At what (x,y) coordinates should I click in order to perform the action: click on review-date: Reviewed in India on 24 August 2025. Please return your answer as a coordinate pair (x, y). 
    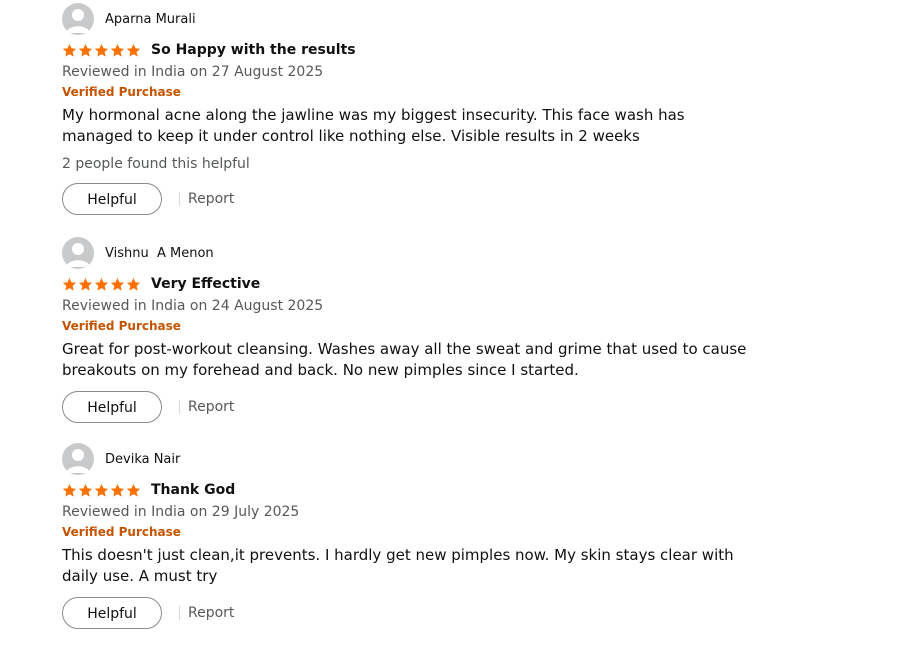
    Looking at the image, I should click on (193, 306).